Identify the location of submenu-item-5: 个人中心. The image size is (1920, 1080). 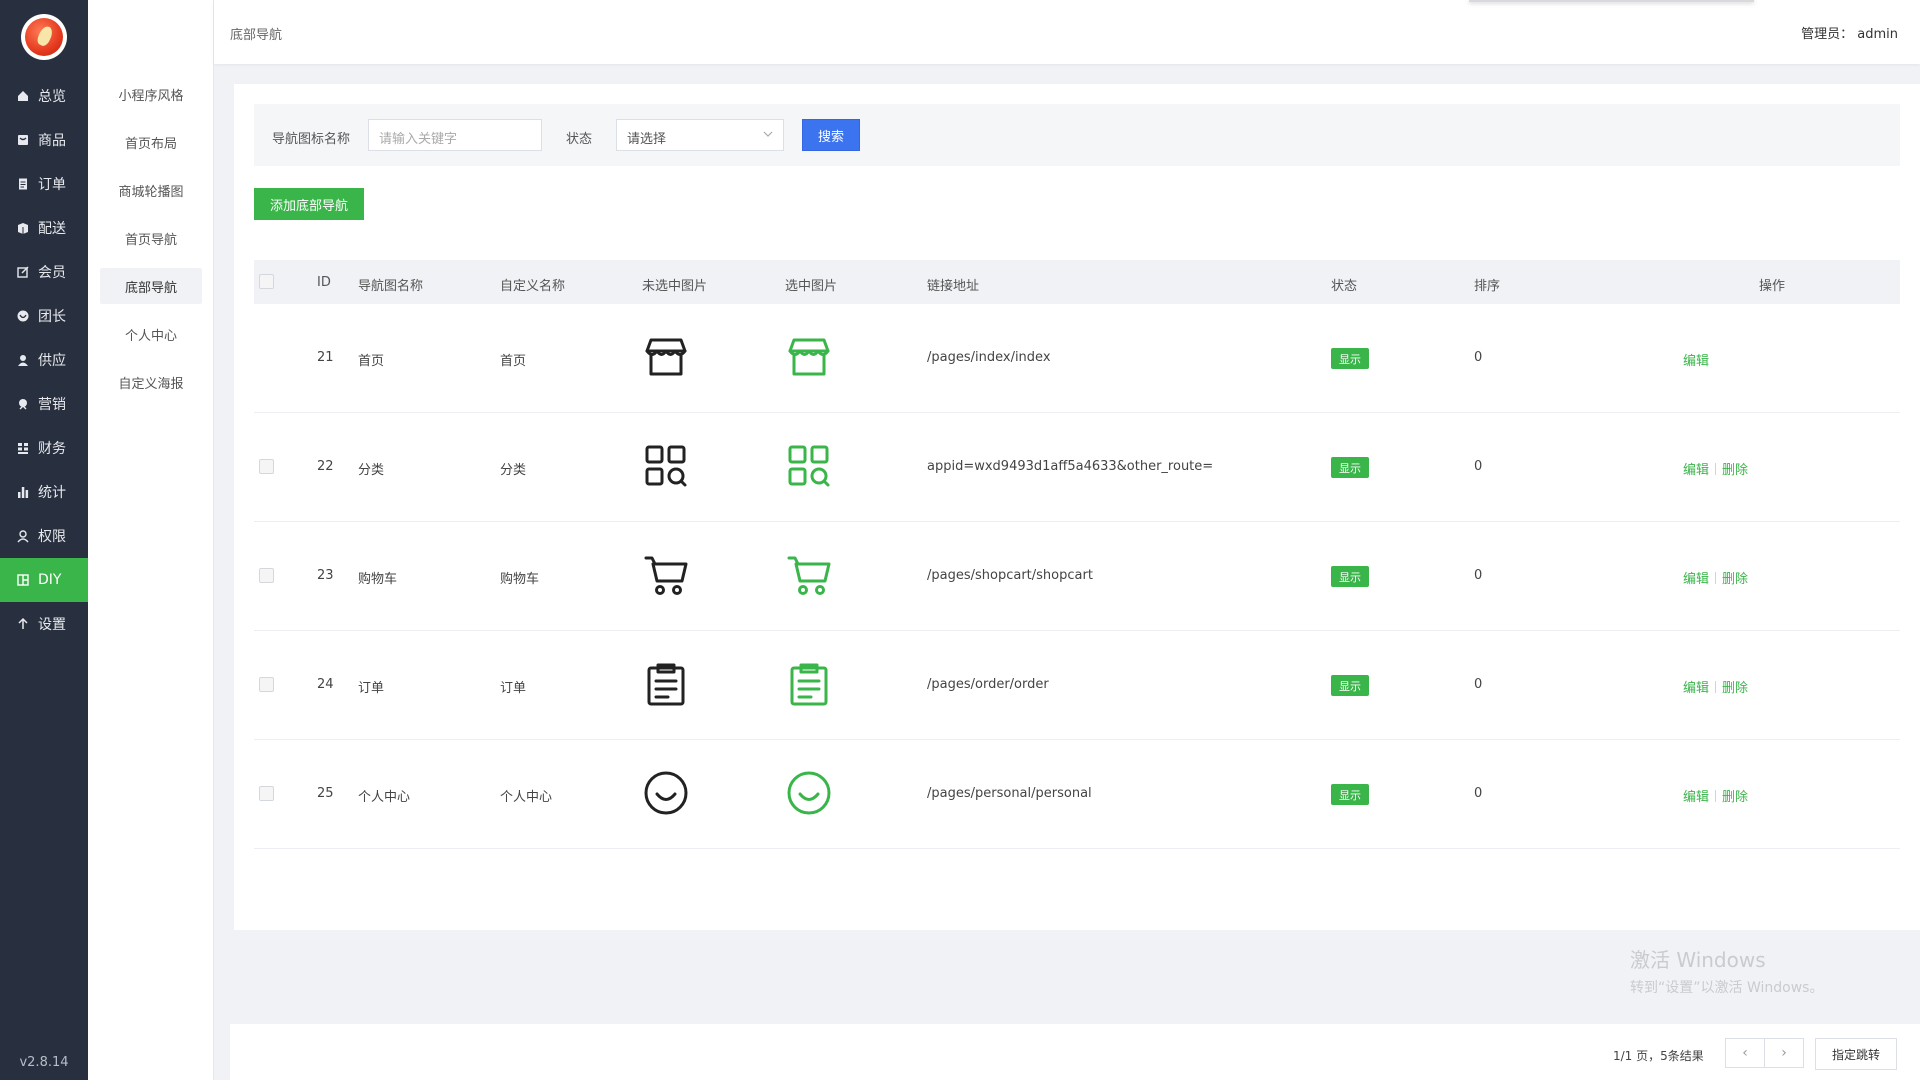
(151, 334).